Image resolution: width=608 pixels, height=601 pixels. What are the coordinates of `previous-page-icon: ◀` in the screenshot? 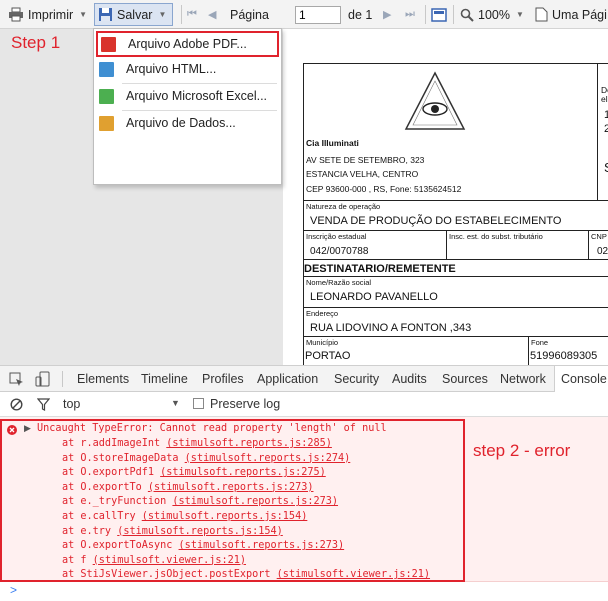 It's located at (212, 15).